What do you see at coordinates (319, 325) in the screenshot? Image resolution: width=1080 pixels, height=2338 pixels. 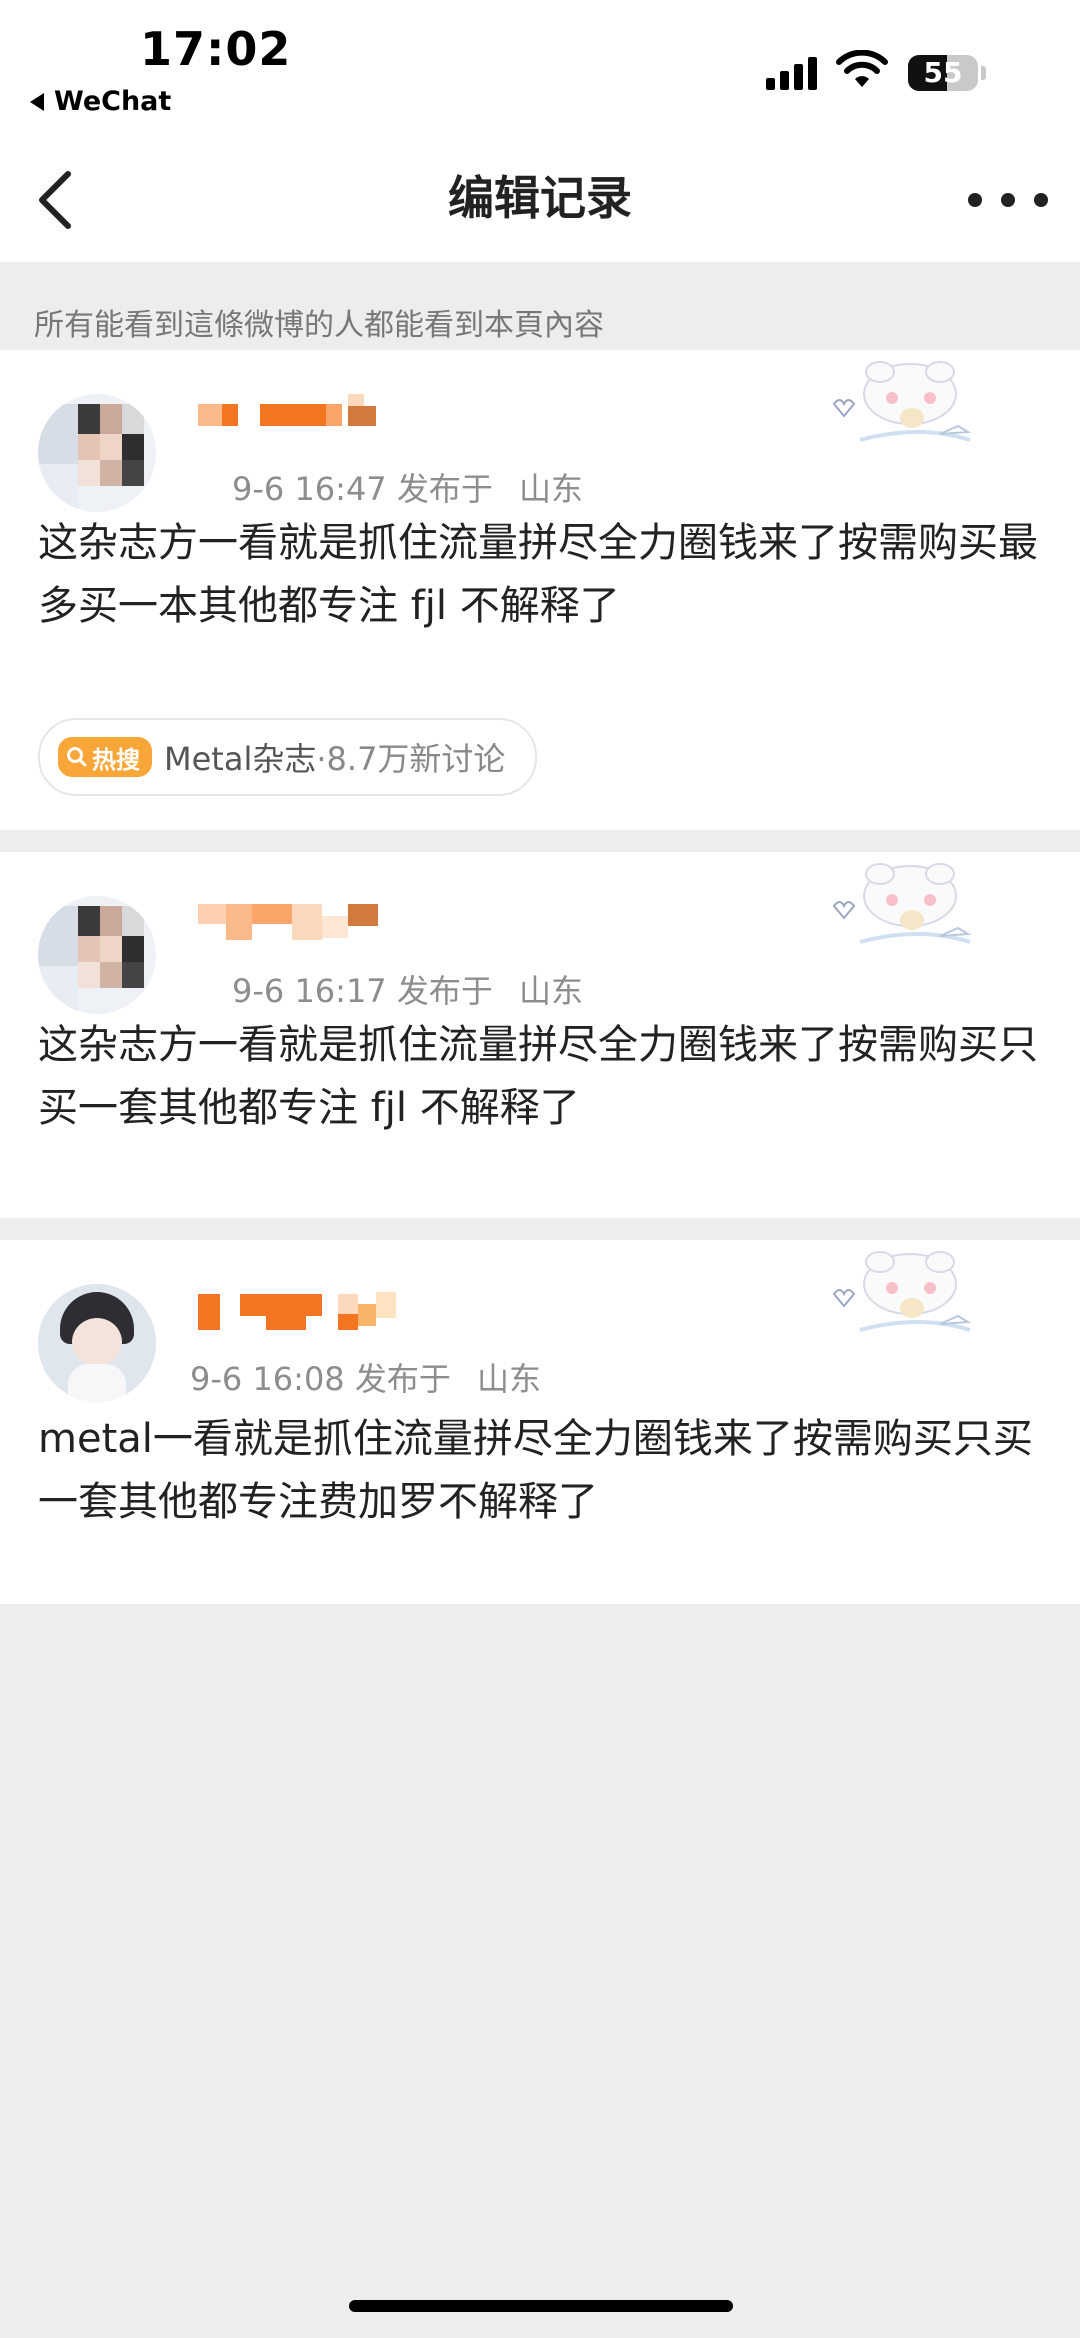 I see `visibility-notice: 所有能看到這條微博的人都能看到本頁內容` at bounding box center [319, 325].